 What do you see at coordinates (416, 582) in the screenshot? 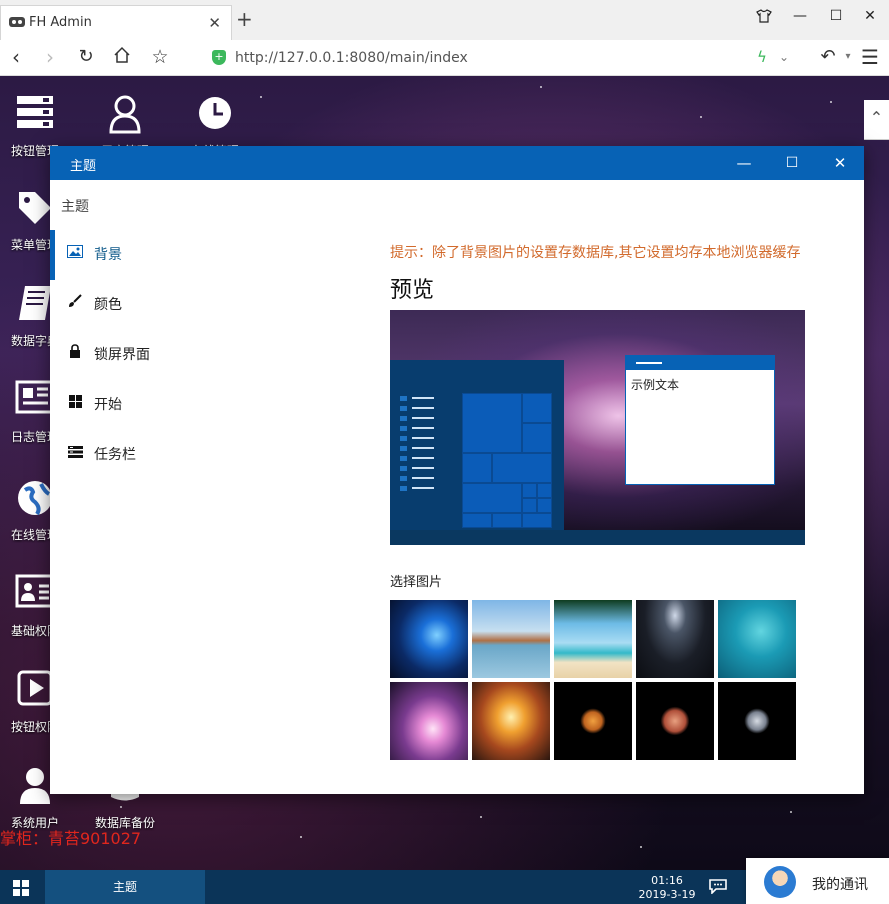
I see `choose-image-label: 选择图片` at bounding box center [416, 582].